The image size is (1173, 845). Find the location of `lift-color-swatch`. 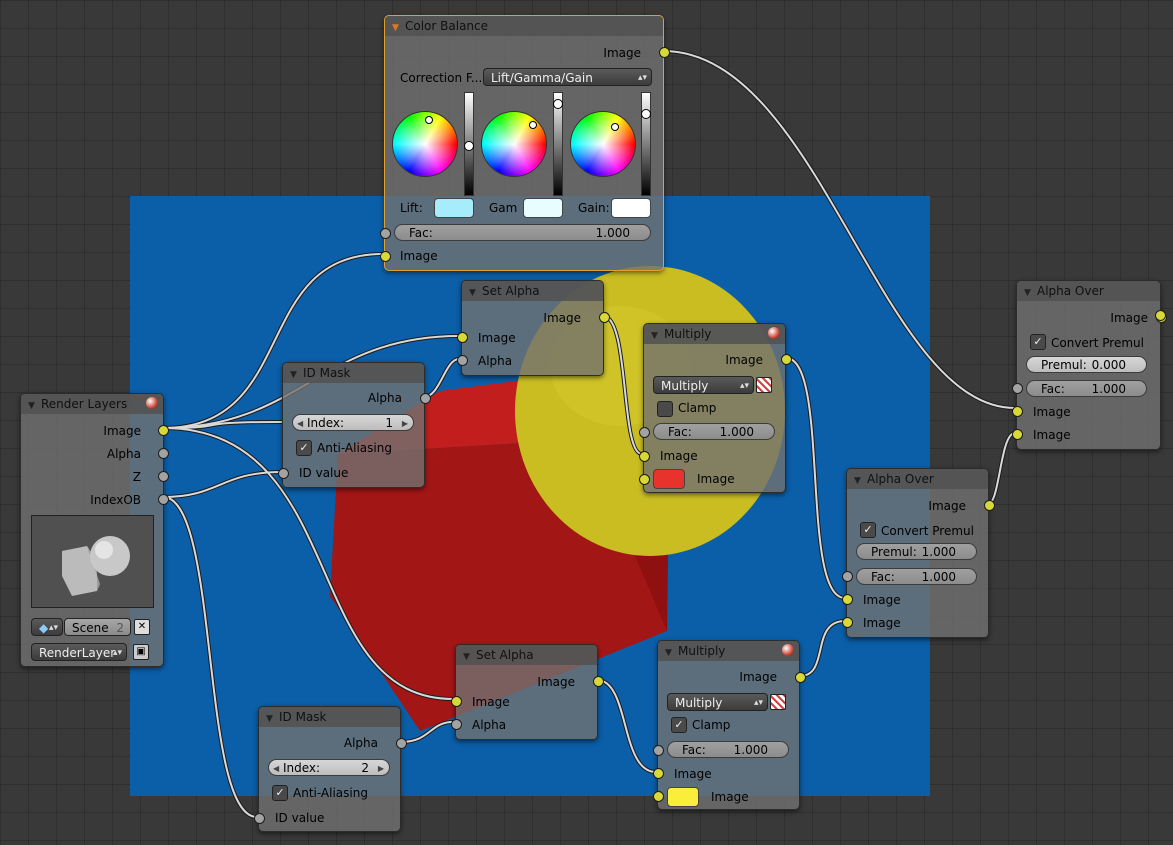

lift-color-swatch is located at coordinates (454, 208).